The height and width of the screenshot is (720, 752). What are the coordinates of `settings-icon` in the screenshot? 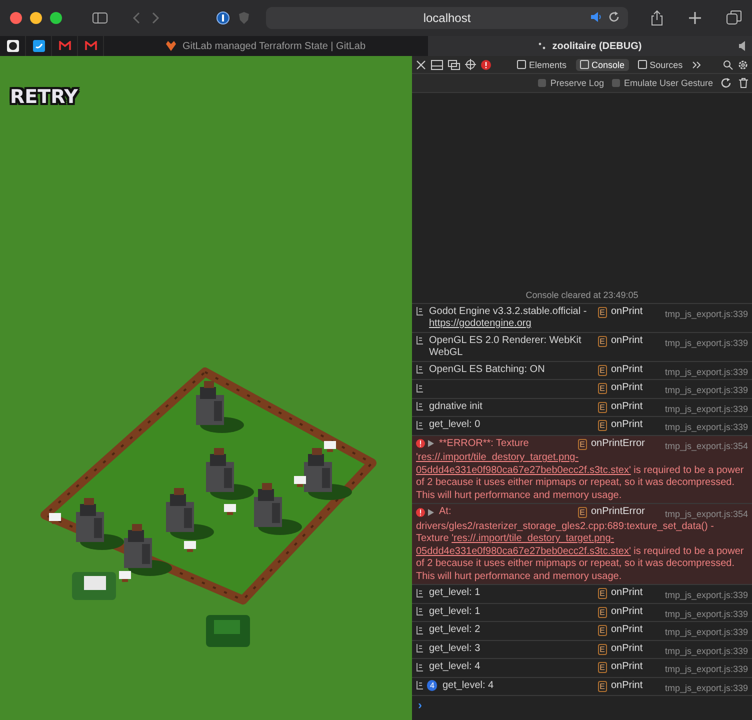 It's located at (743, 65).